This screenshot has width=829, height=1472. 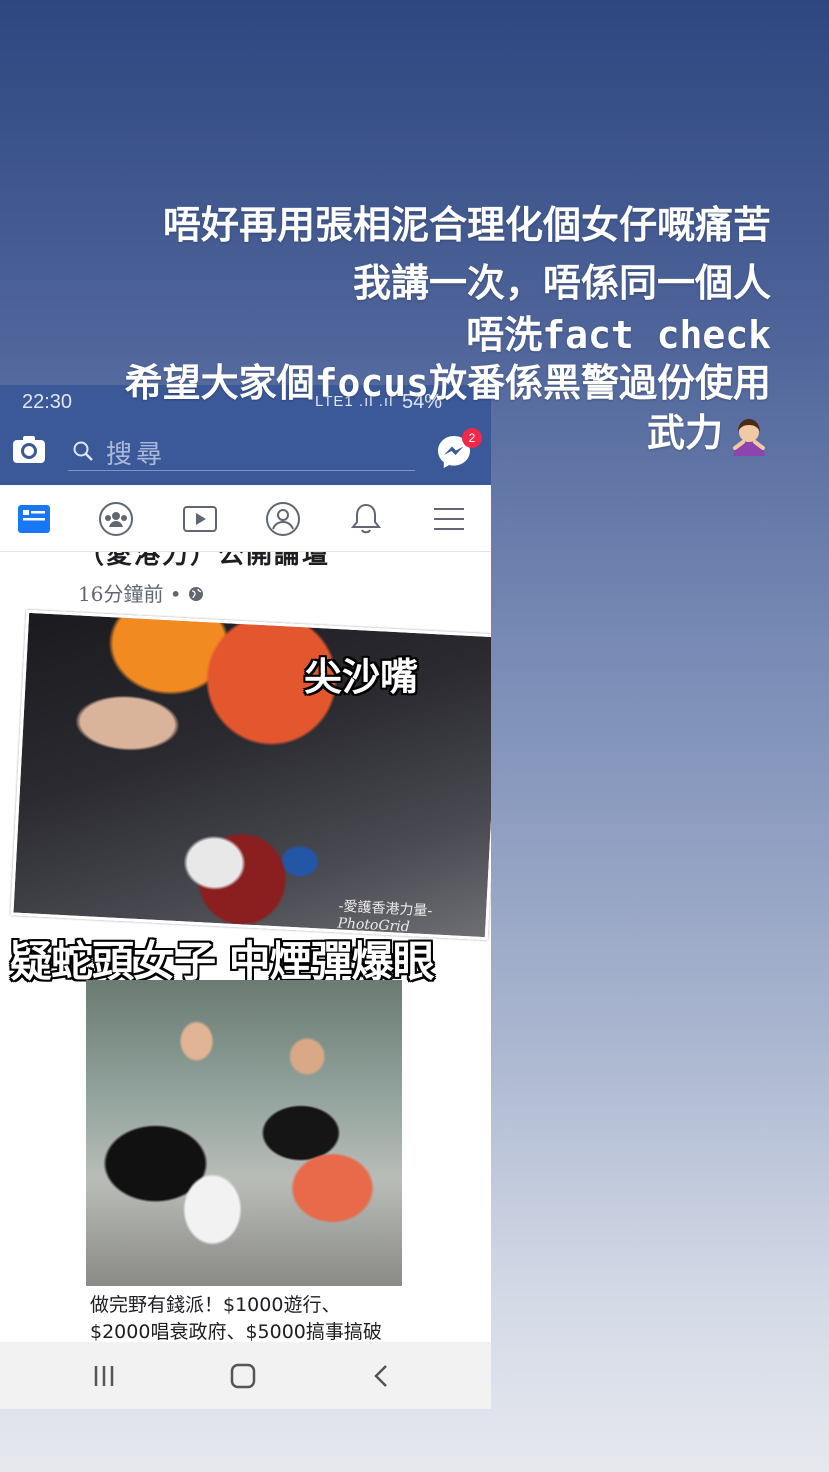 I want to click on globe-icon, so click(x=195, y=594).